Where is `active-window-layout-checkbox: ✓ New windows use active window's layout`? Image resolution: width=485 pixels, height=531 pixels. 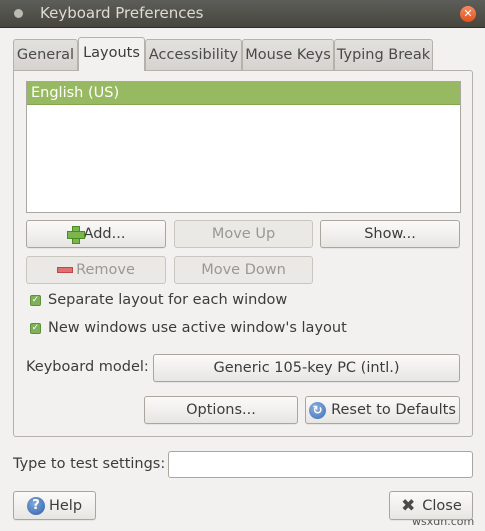
active-window-layout-checkbox: ✓ New windows use active window's layout is located at coordinates (188, 328).